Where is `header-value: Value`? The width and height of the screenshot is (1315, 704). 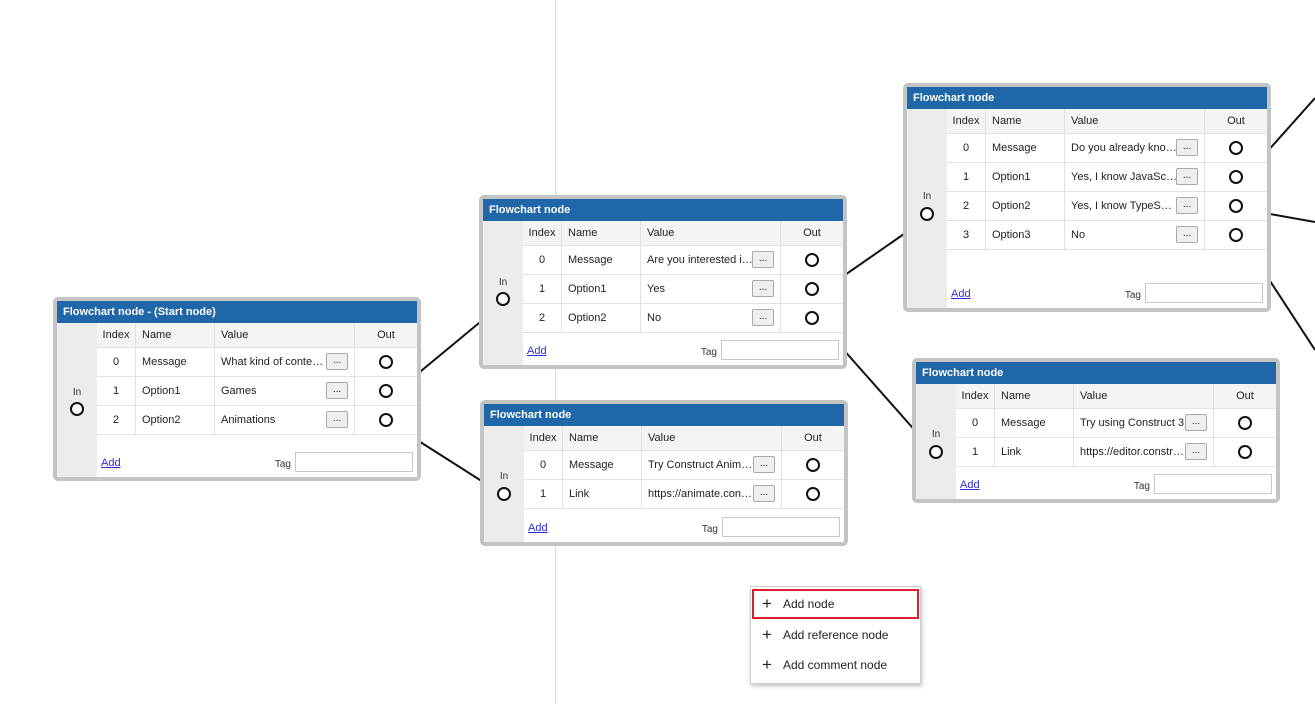 header-value: Value is located at coordinates (284, 335).